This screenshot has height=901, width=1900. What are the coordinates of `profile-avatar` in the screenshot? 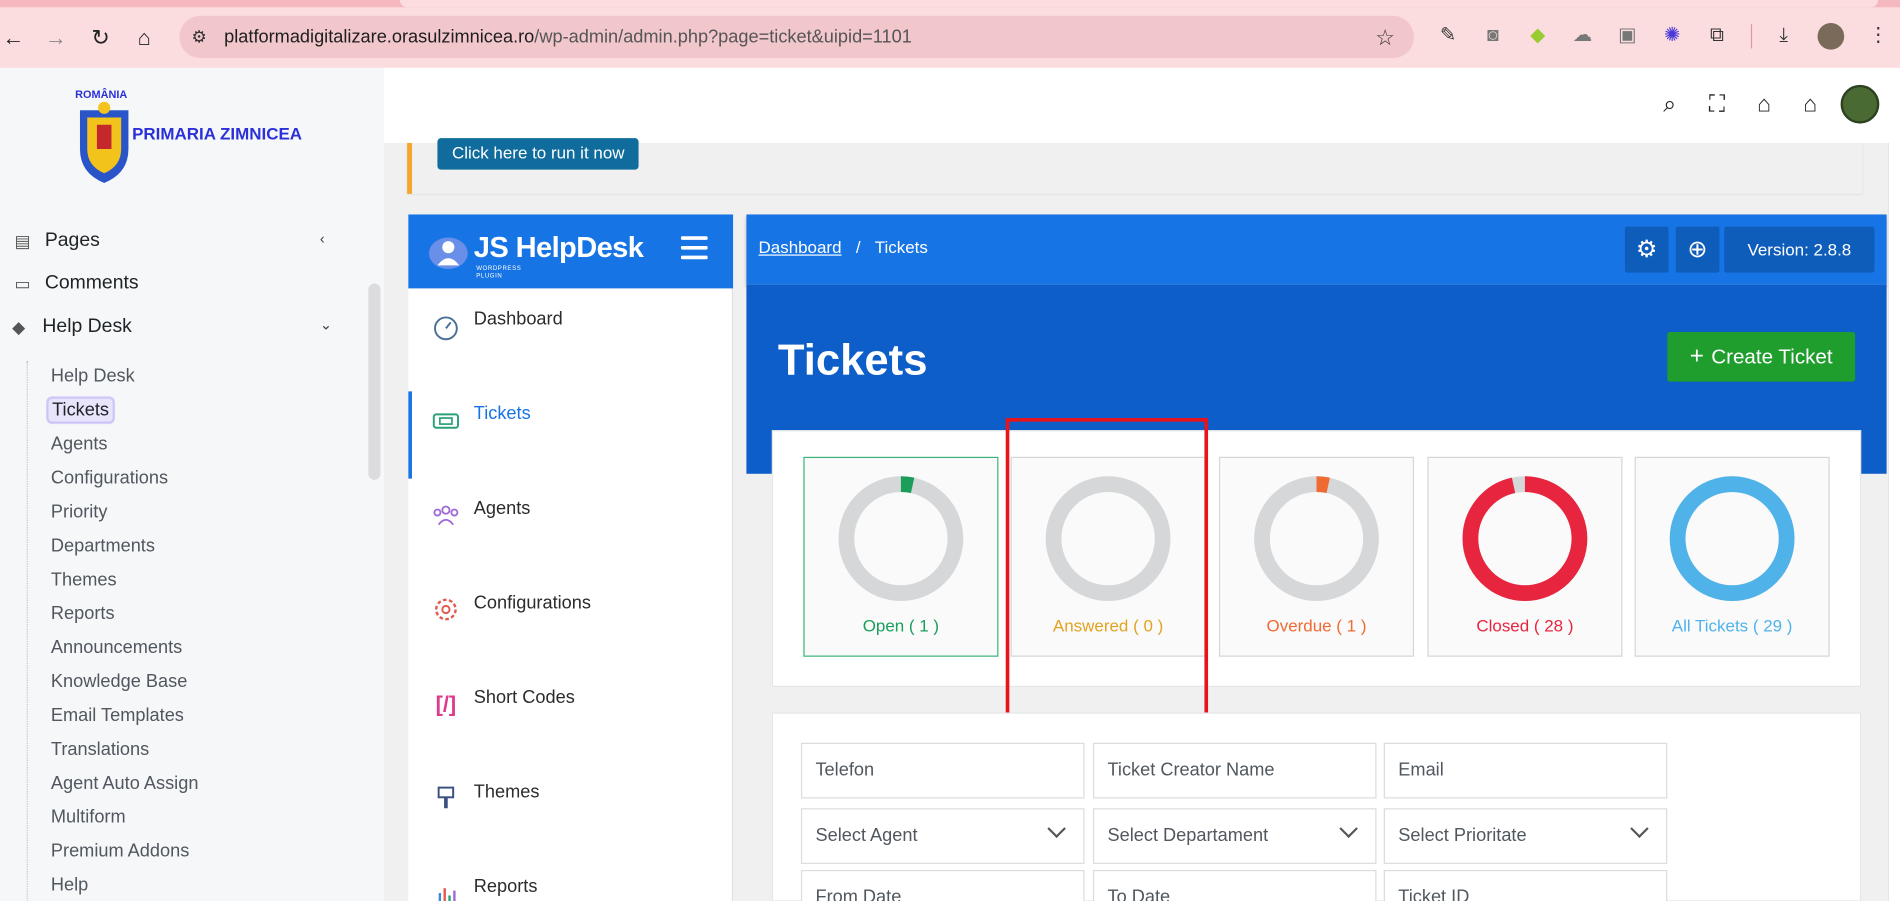 It's located at (1831, 36).